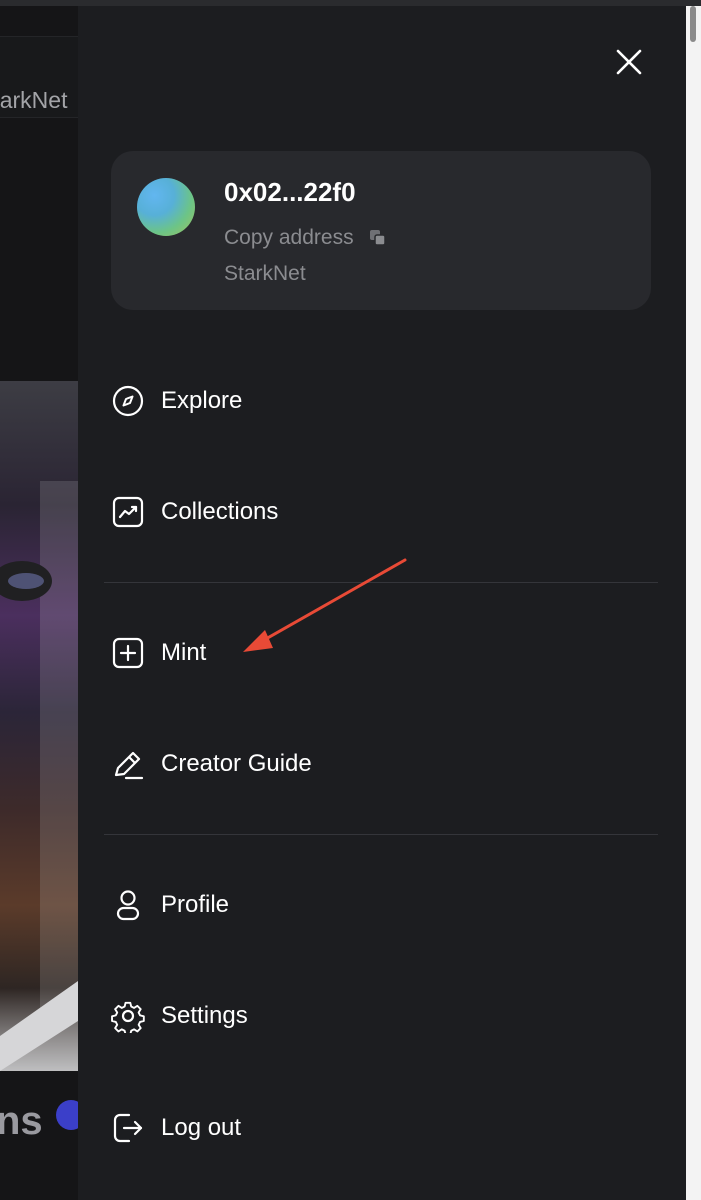  Describe the element at coordinates (128, 401) in the screenshot. I see `compass-icon` at that location.